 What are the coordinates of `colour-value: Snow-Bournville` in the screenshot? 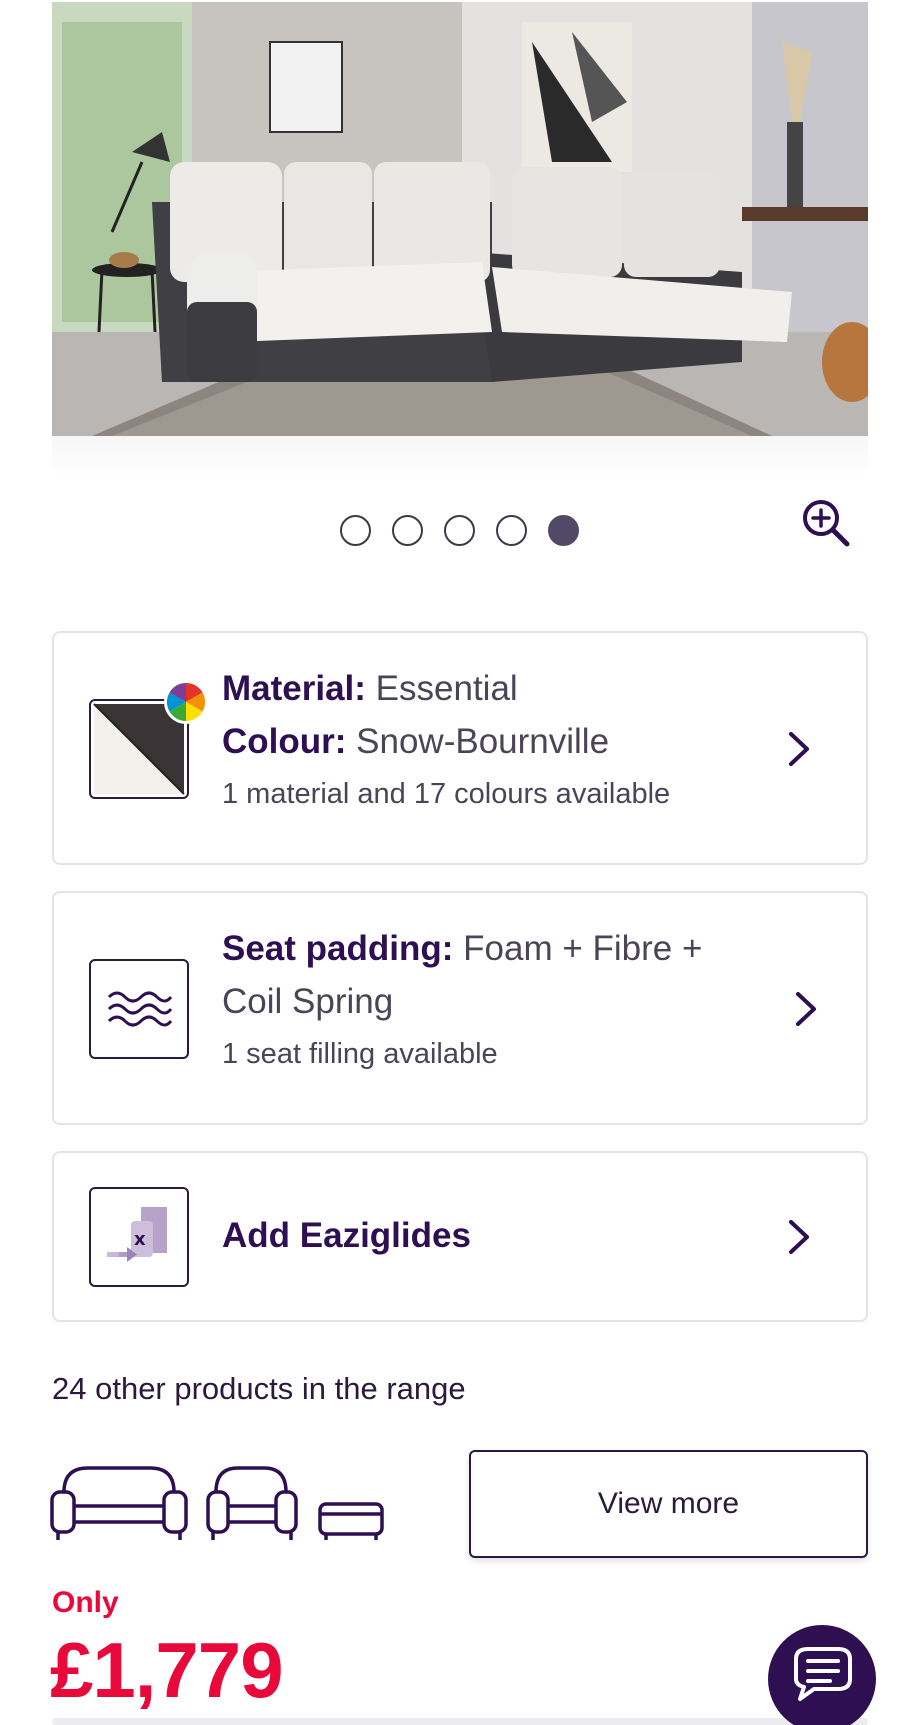 It's located at (483, 741).